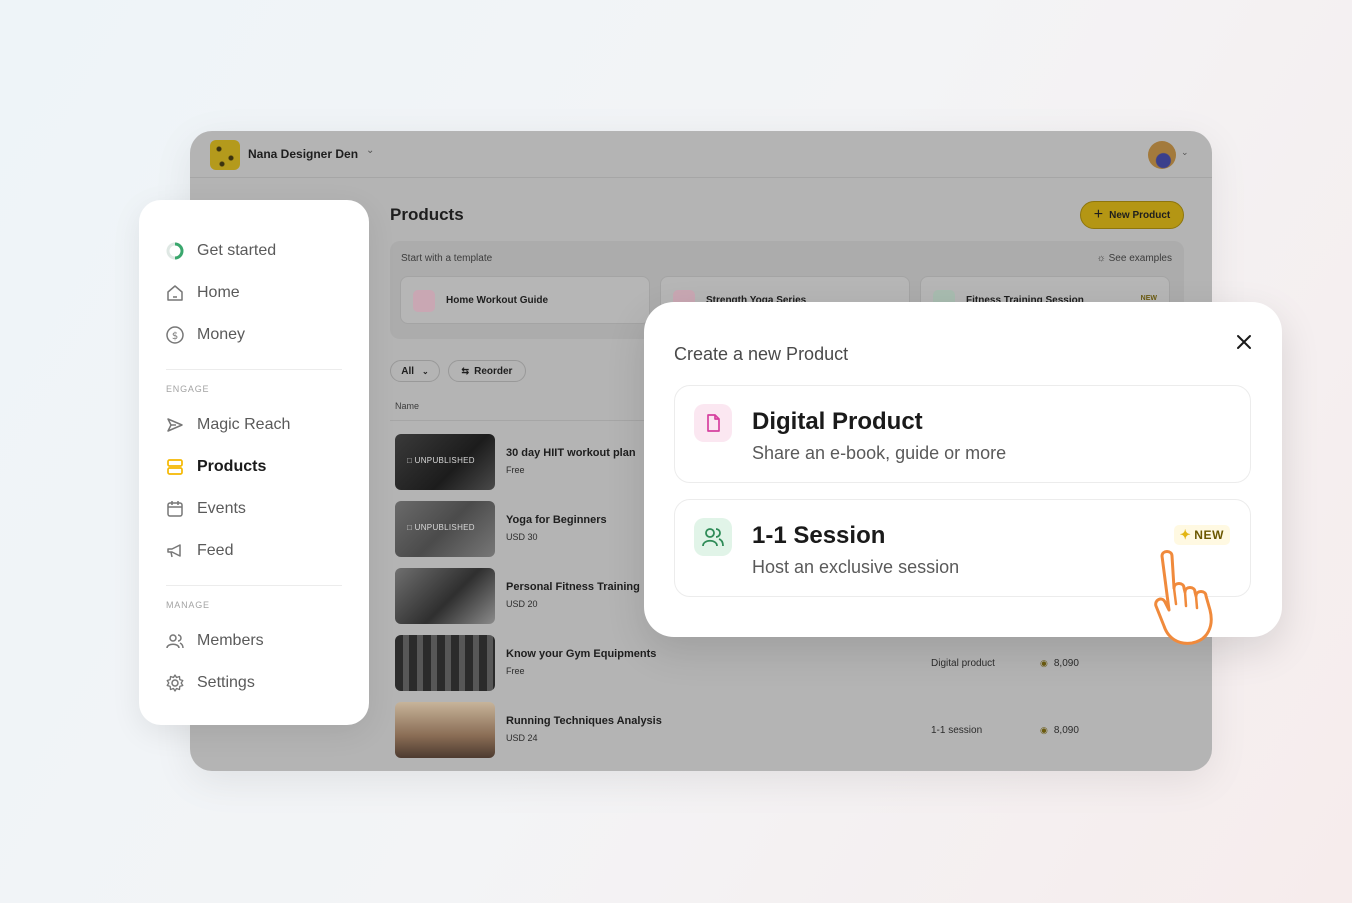  I want to click on option-title: 1-1 Session, so click(819, 535).